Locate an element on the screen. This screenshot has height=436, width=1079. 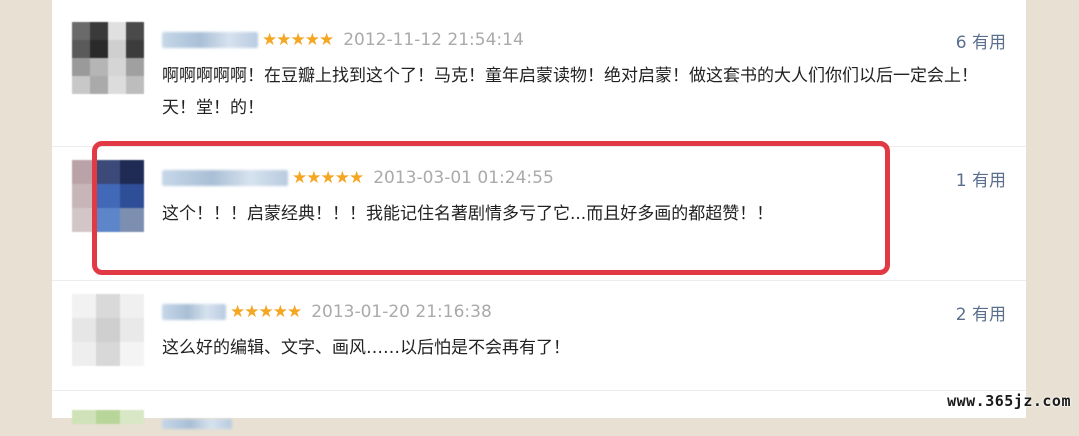
comment-header is located at coordinates (199, 424).